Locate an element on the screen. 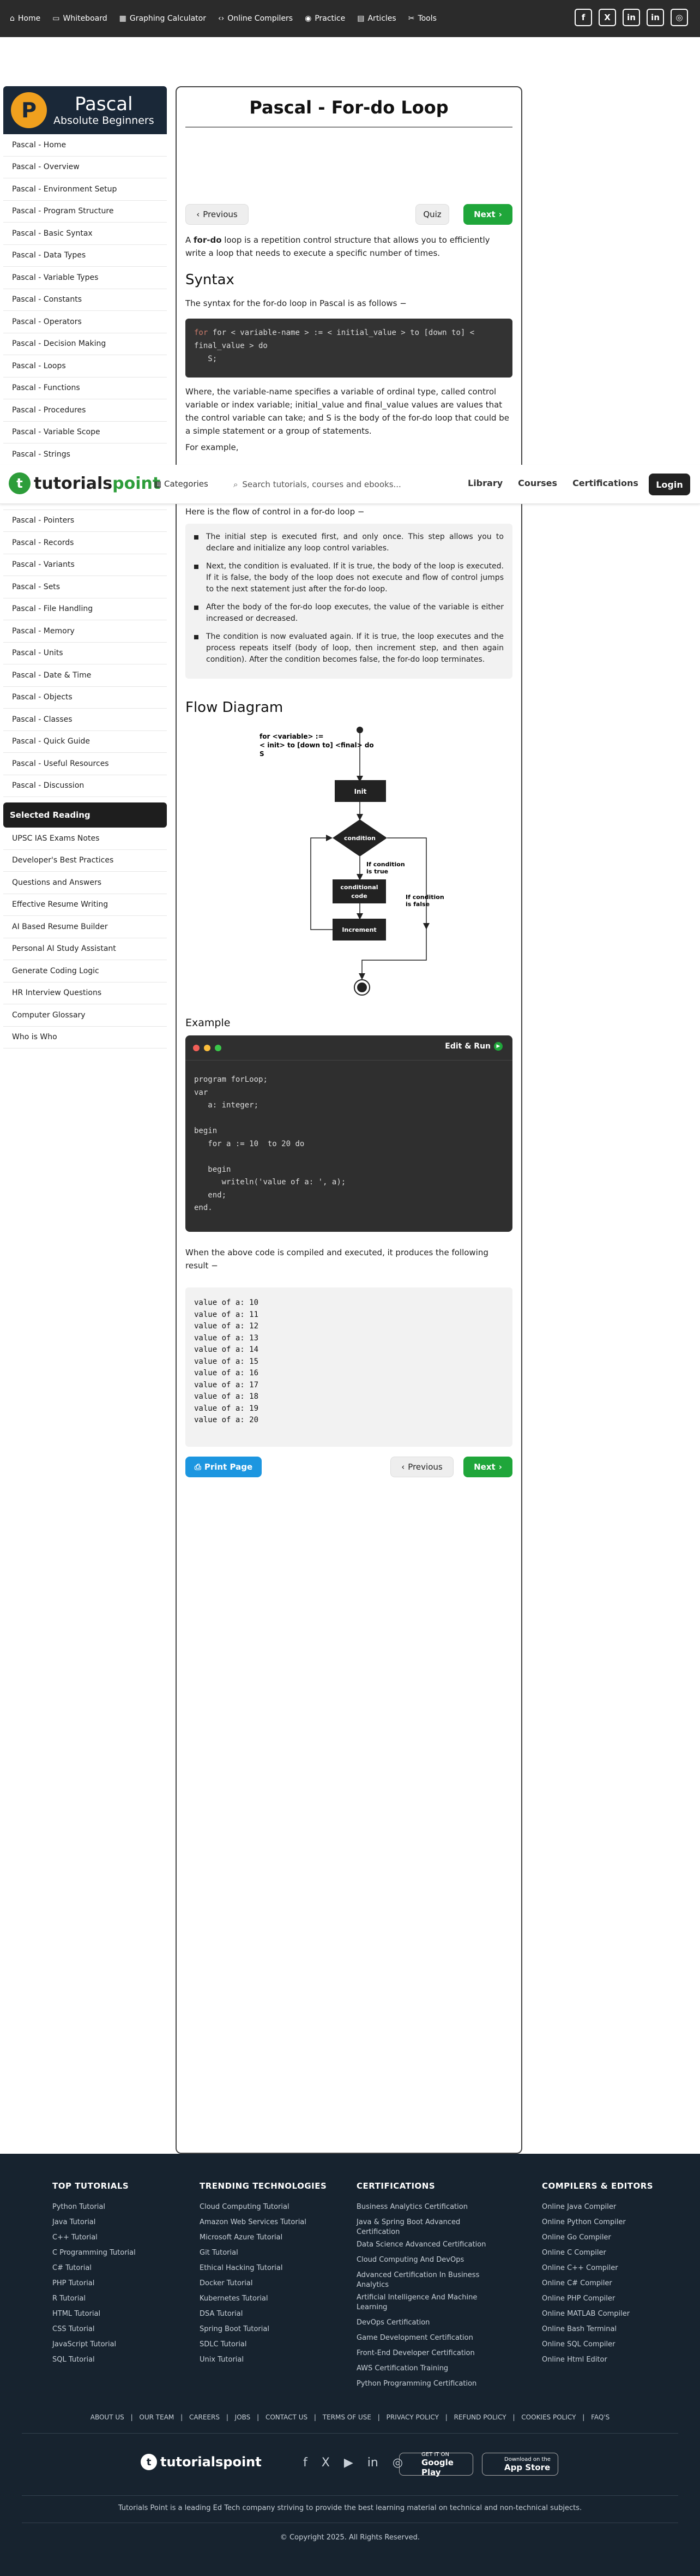 The width and height of the screenshot is (700, 2576). footer-link: Business Analytics Certification is located at coordinates (425, 2207).